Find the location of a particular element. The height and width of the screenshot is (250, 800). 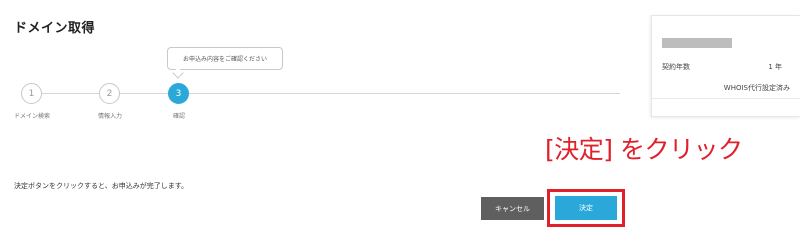

order-summary-panel: 契約年数 1 年 WHOIS代行設定済み is located at coordinates (725, 66).